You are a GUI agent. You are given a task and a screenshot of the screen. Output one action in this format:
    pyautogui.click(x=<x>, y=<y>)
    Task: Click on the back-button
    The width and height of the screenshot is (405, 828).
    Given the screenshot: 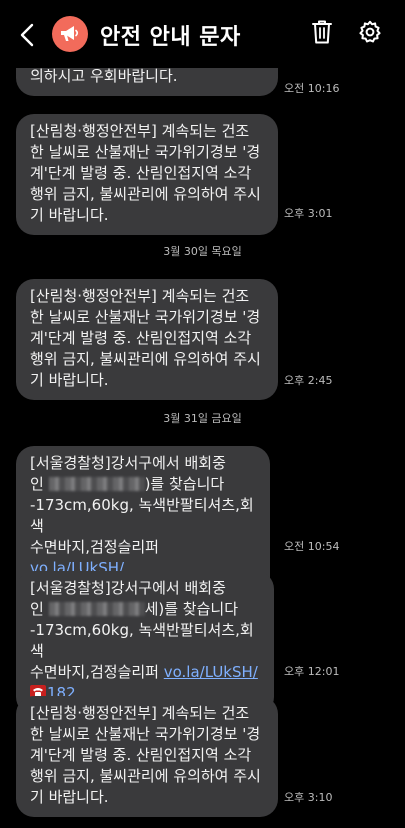 What is the action you would take?
    pyautogui.click(x=27, y=35)
    